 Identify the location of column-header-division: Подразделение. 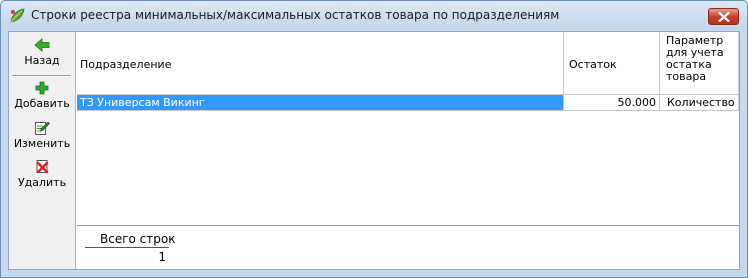
(320, 63).